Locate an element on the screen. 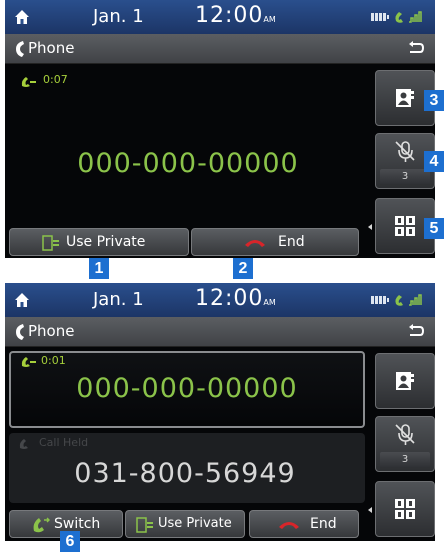 The image size is (445, 552). held-call-box: Call Held 031-800-56949 is located at coordinates (187, 468).